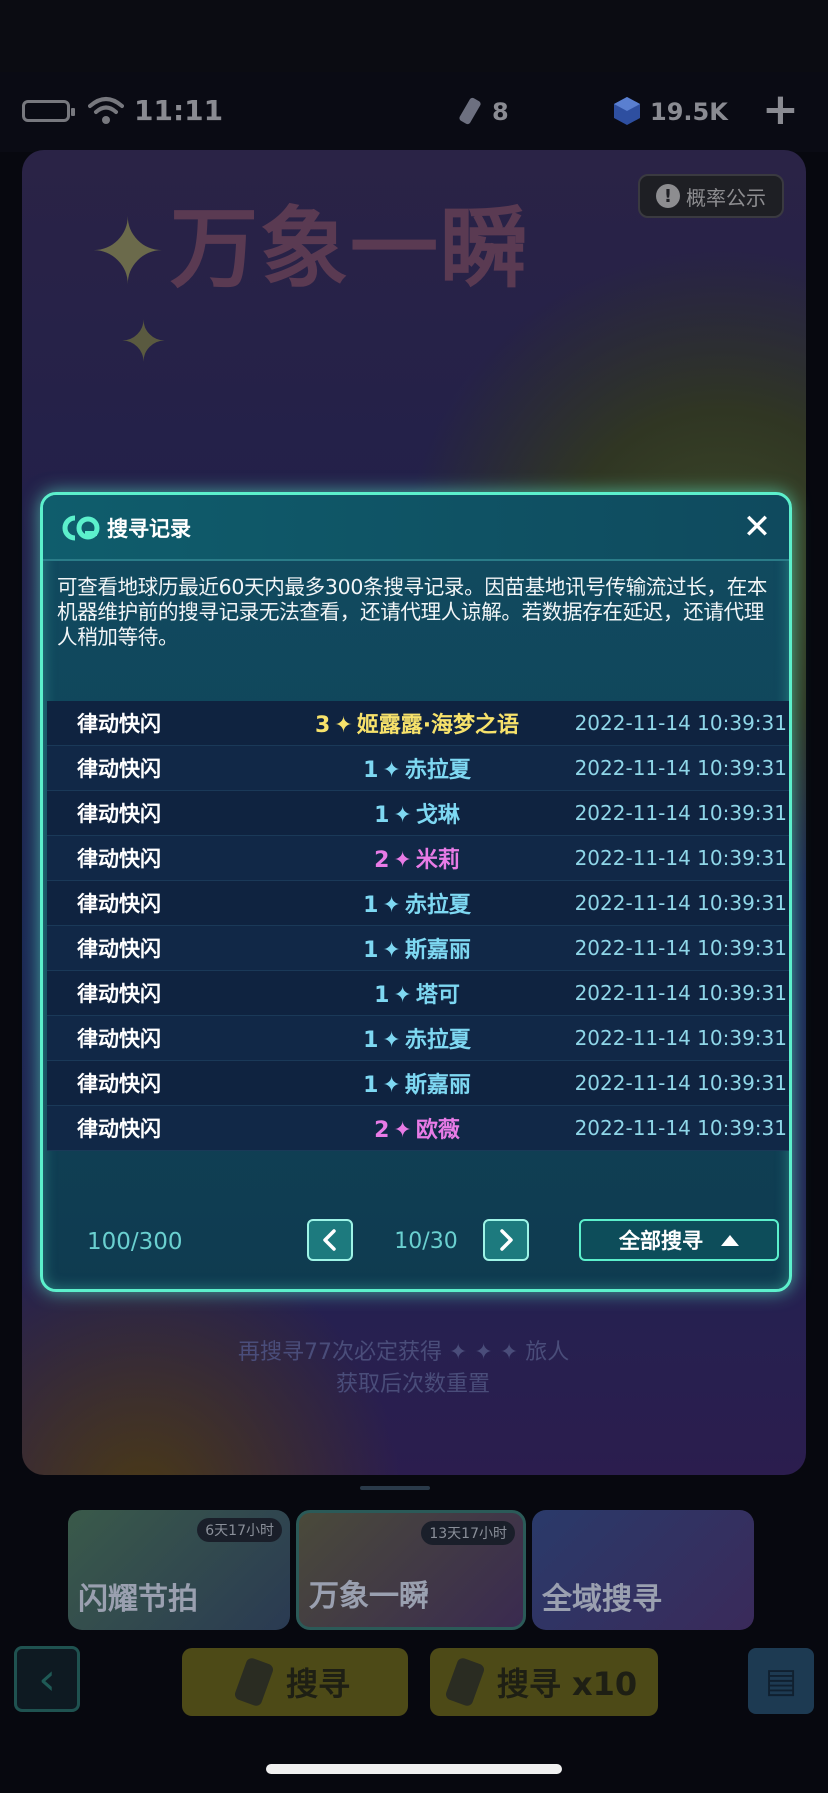  What do you see at coordinates (414, 36) in the screenshot?
I see `top-band` at bounding box center [414, 36].